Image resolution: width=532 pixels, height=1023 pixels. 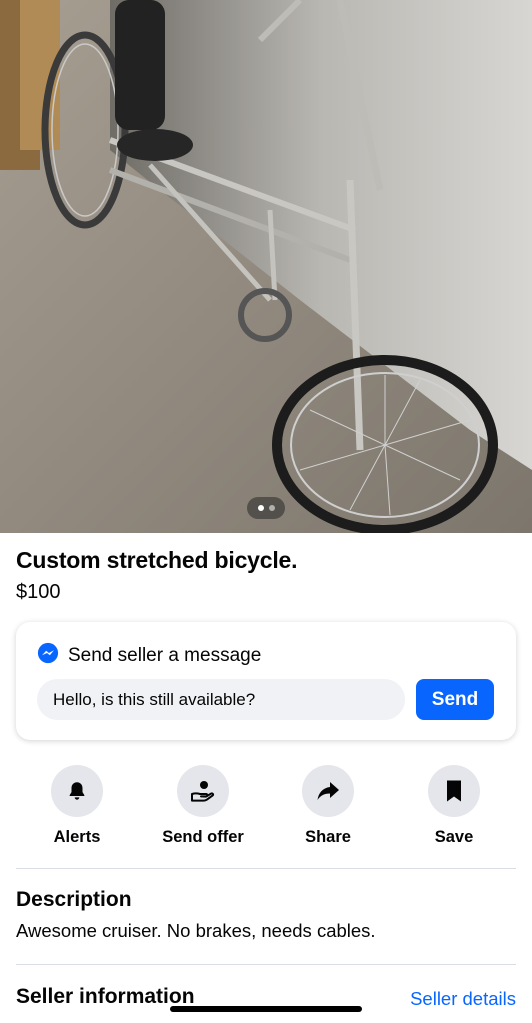 I want to click on share-button, so click(x=328, y=791).